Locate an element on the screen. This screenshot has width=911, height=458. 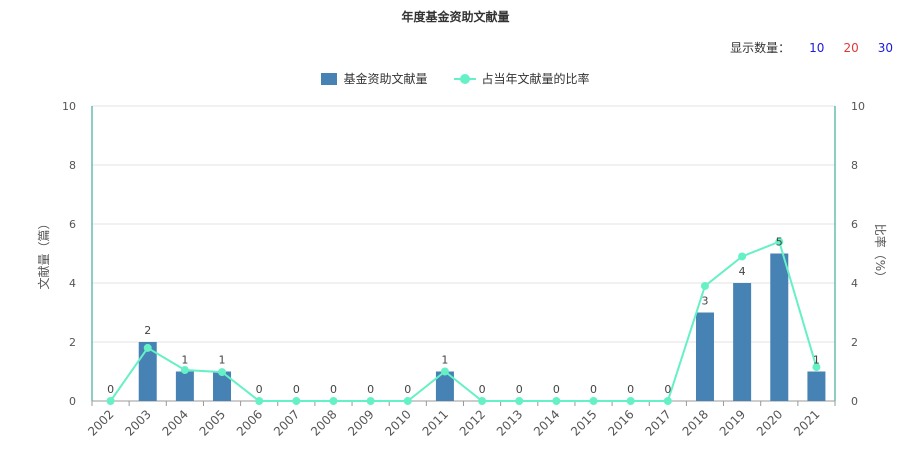
x-tick-label: 2020 is located at coordinates (769, 422).